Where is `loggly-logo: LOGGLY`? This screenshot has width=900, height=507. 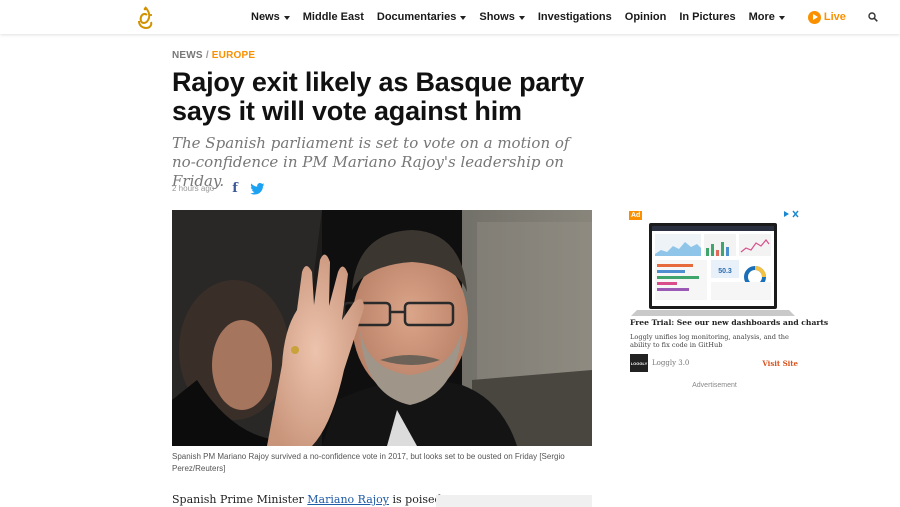
loggly-logo: LOGGLY is located at coordinates (639, 363).